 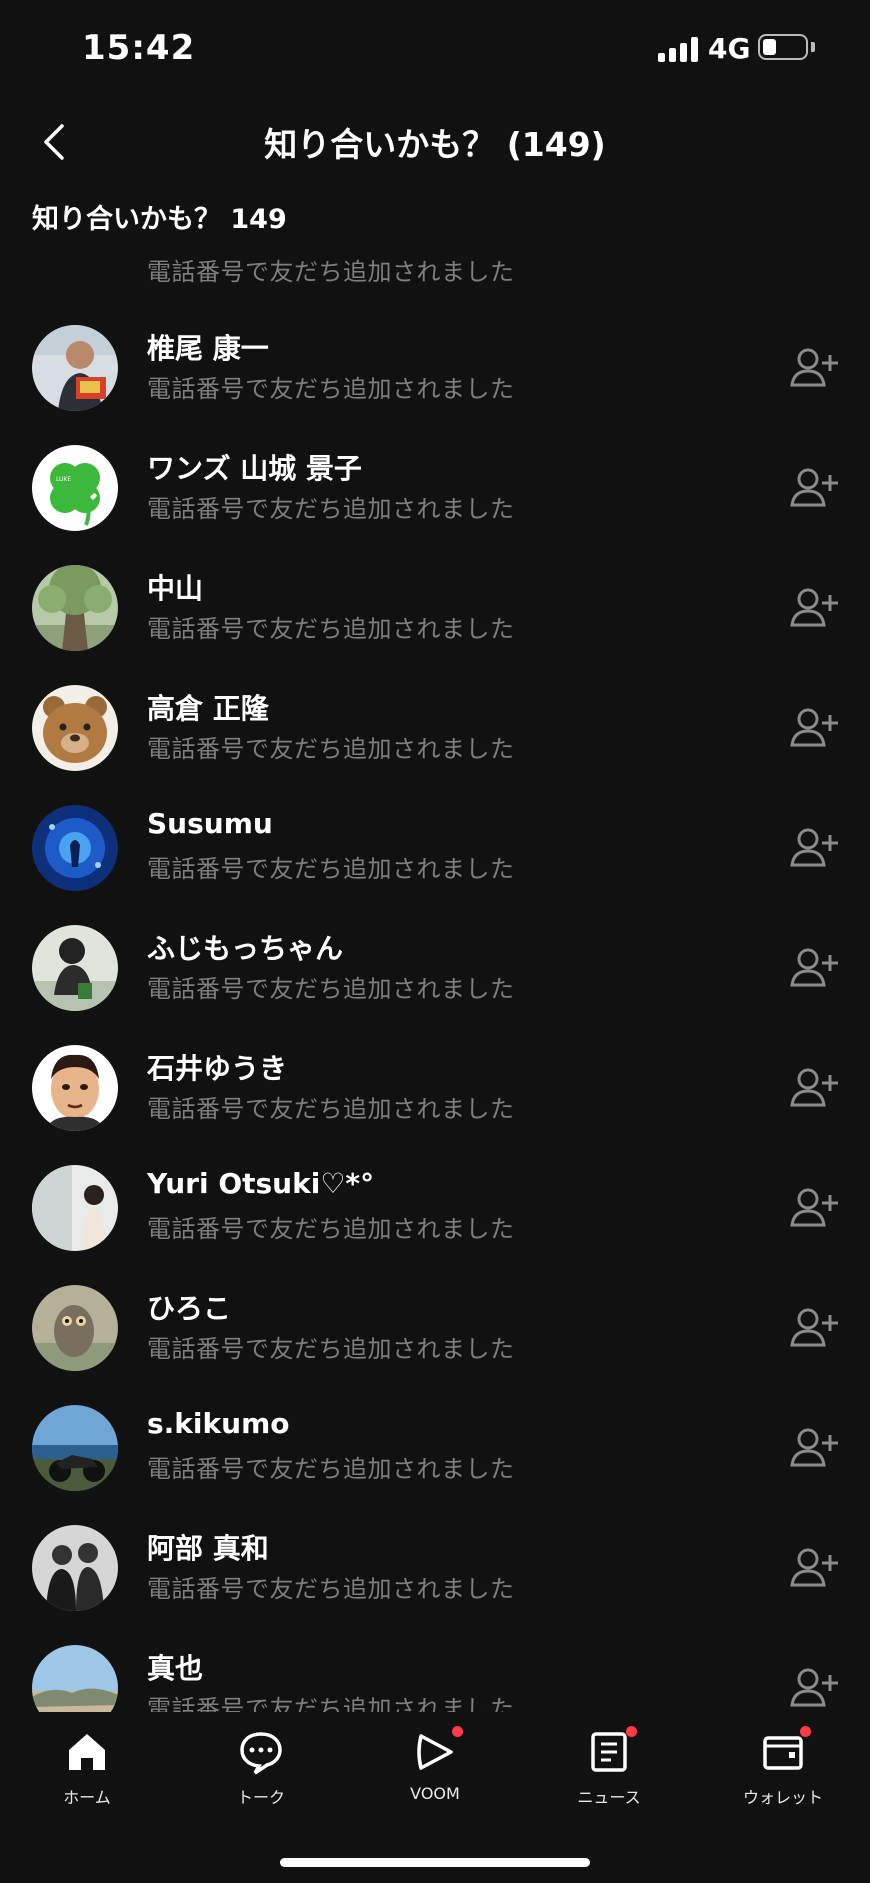 I want to click on section-title: 知り合いかも？ 149, so click(x=159, y=219).